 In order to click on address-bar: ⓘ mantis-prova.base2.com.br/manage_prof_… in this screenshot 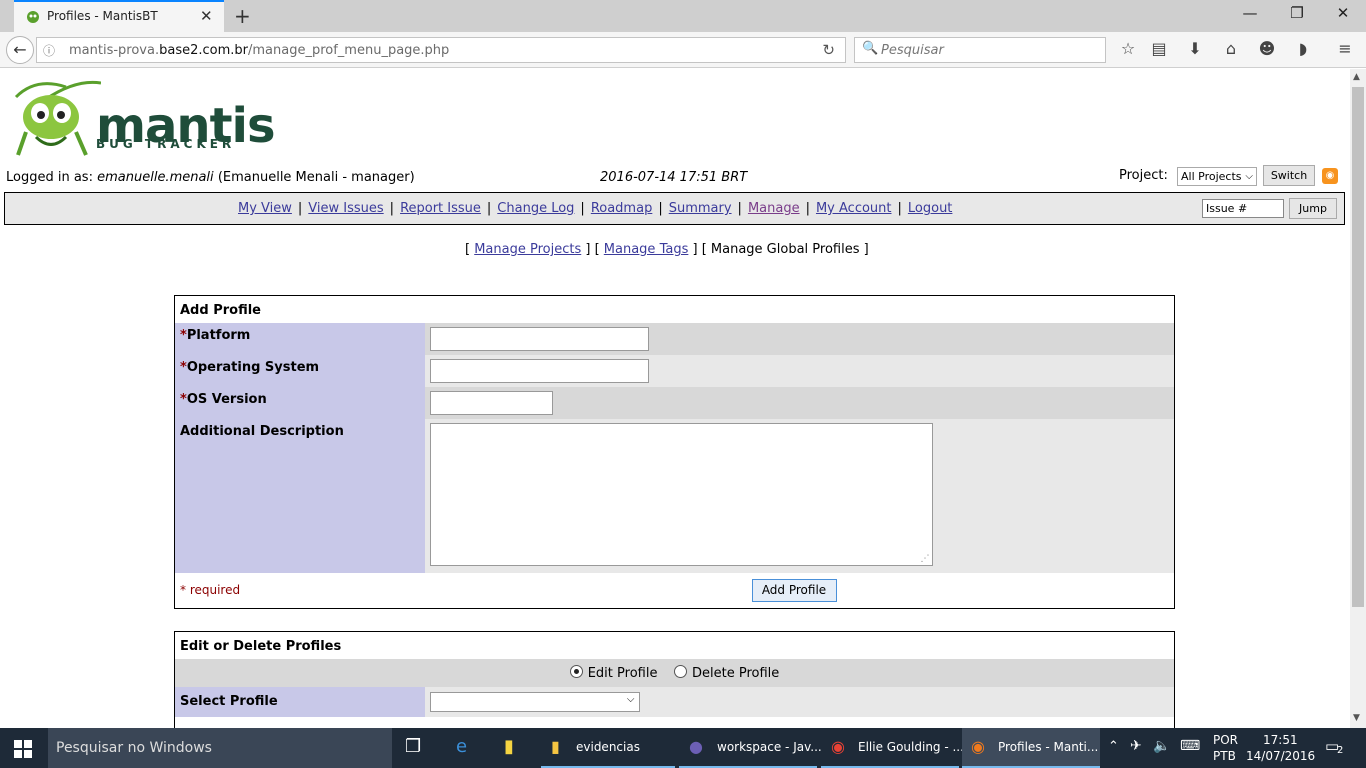, I will do `click(441, 50)`.